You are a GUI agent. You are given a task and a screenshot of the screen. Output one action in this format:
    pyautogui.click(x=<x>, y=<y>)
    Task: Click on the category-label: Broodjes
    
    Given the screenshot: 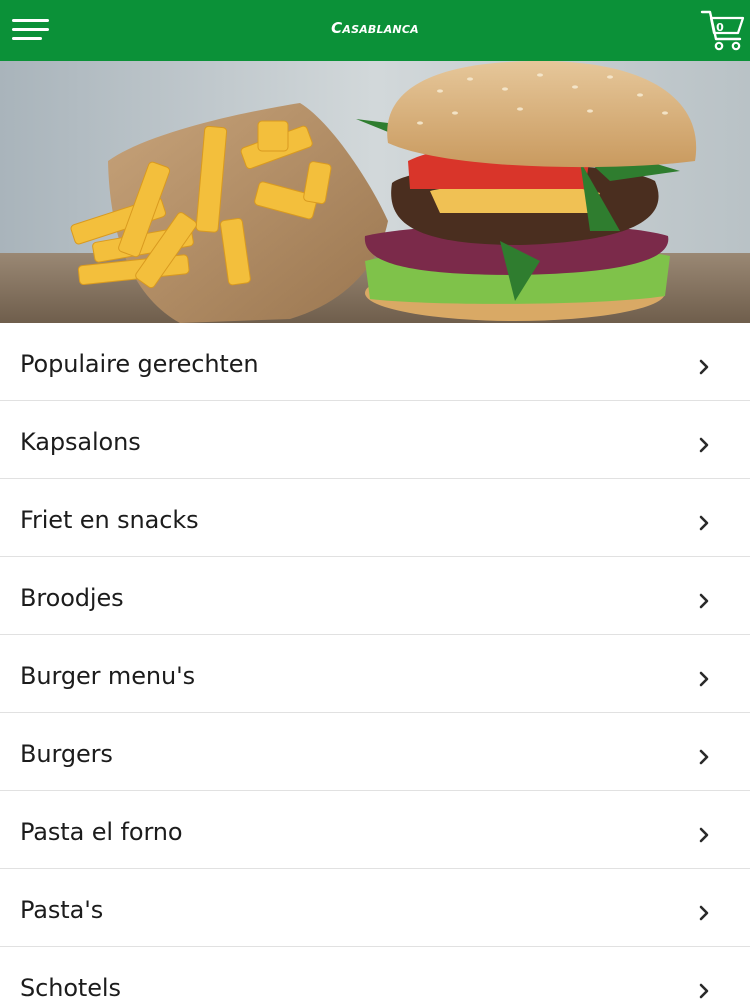 What is the action you would take?
    pyautogui.click(x=72, y=598)
    